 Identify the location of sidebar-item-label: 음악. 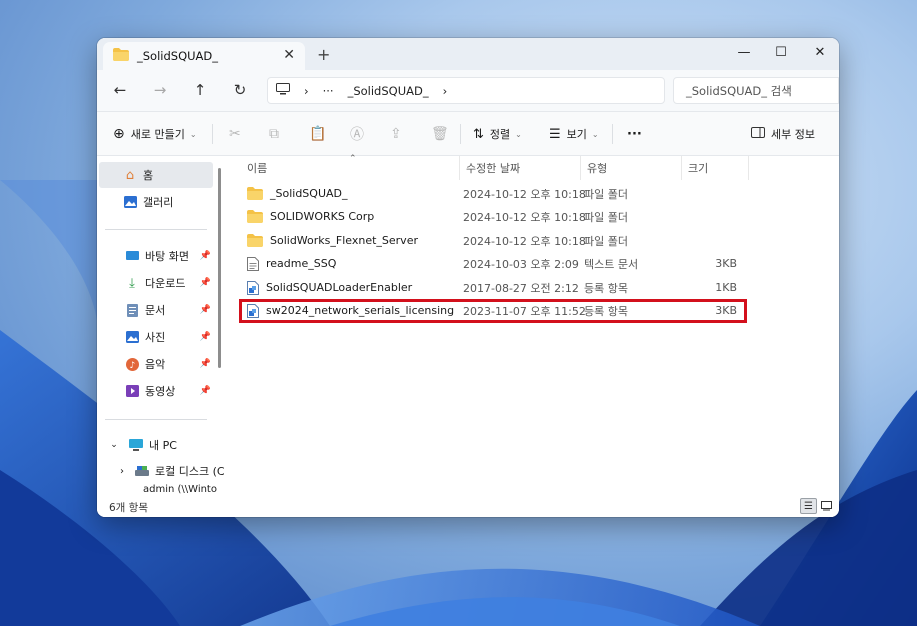
(155, 364).